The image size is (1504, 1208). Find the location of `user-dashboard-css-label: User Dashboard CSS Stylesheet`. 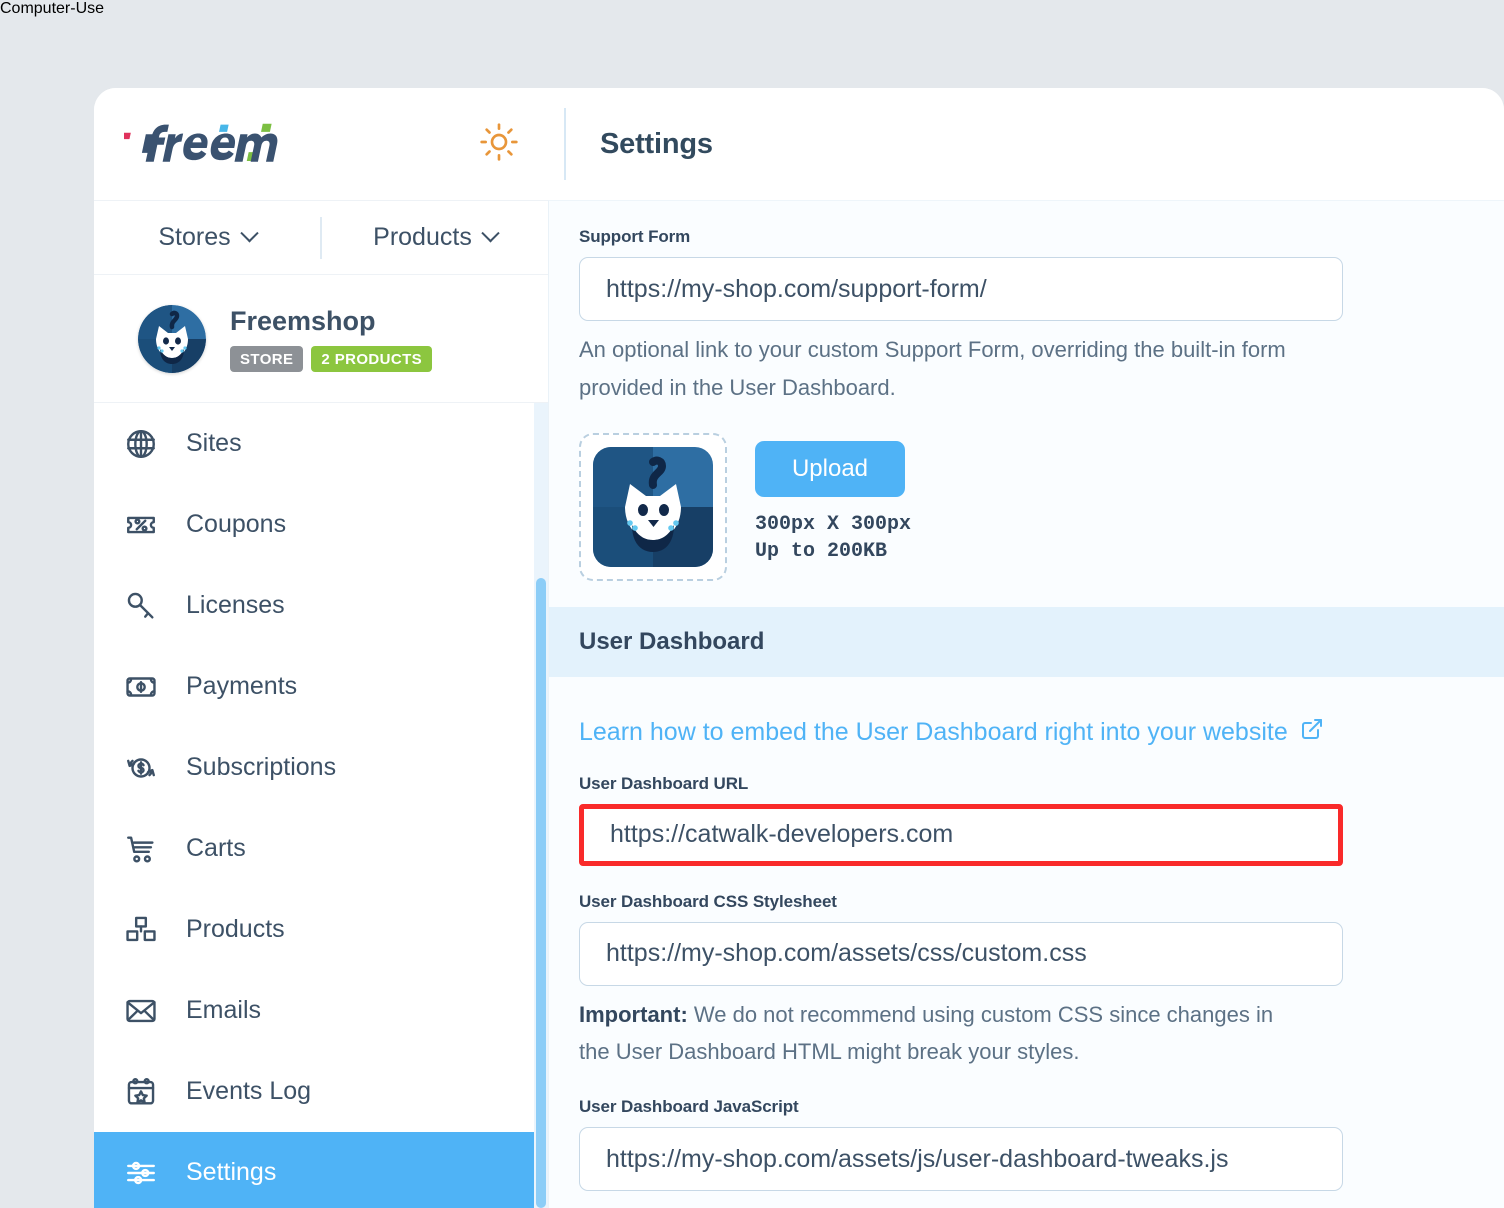

user-dashboard-css-label: User Dashboard CSS Stylesheet is located at coordinates (708, 901).